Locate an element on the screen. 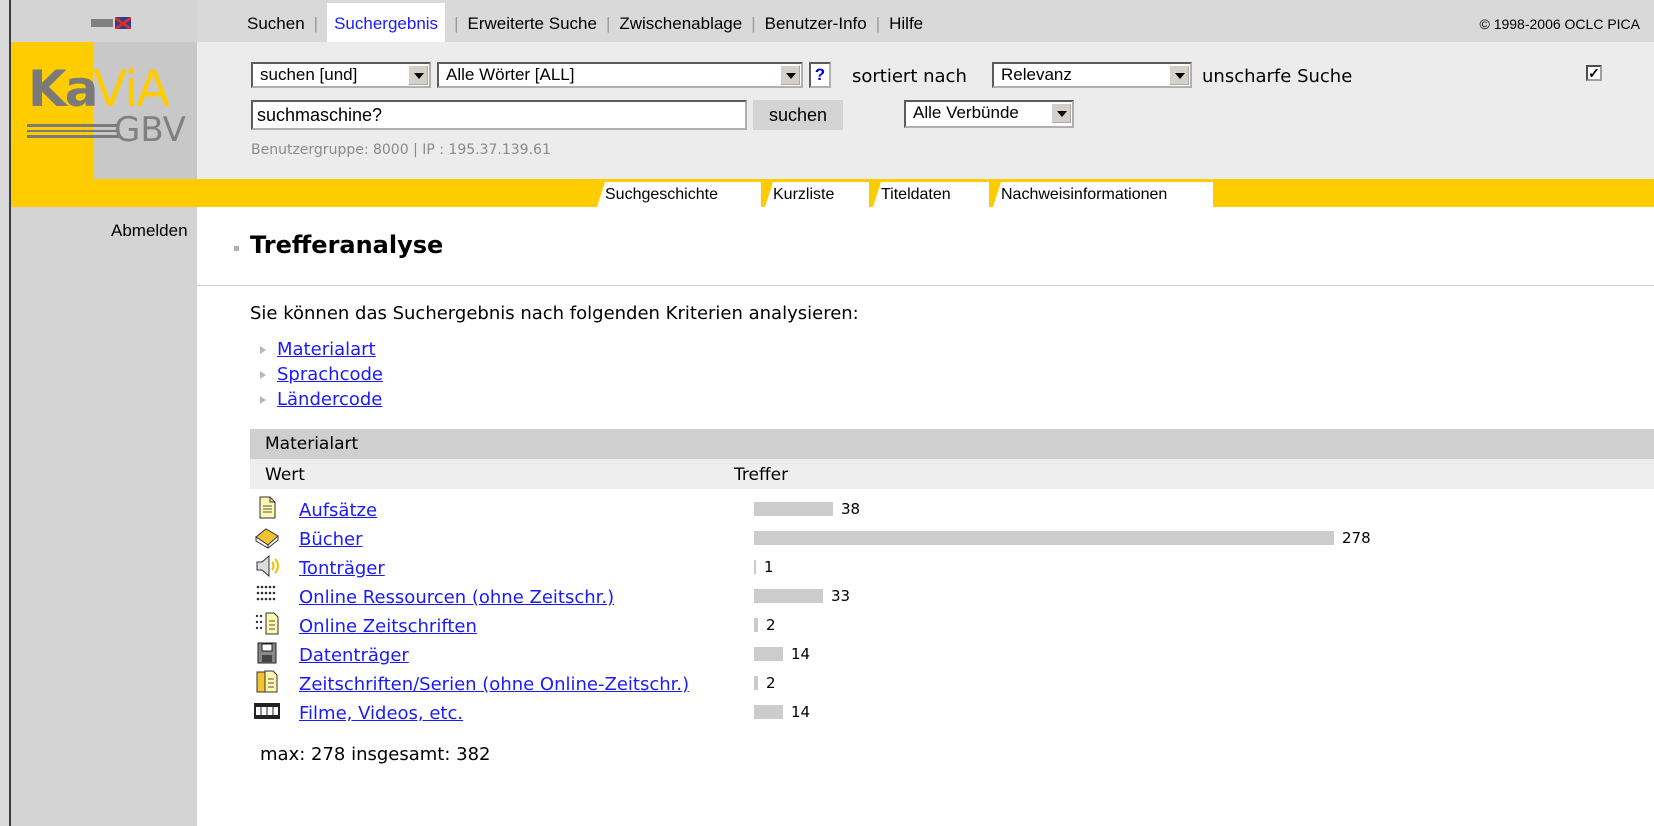 The width and height of the screenshot is (1654, 826). row-link: Aufsätze is located at coordinates (338, 510).